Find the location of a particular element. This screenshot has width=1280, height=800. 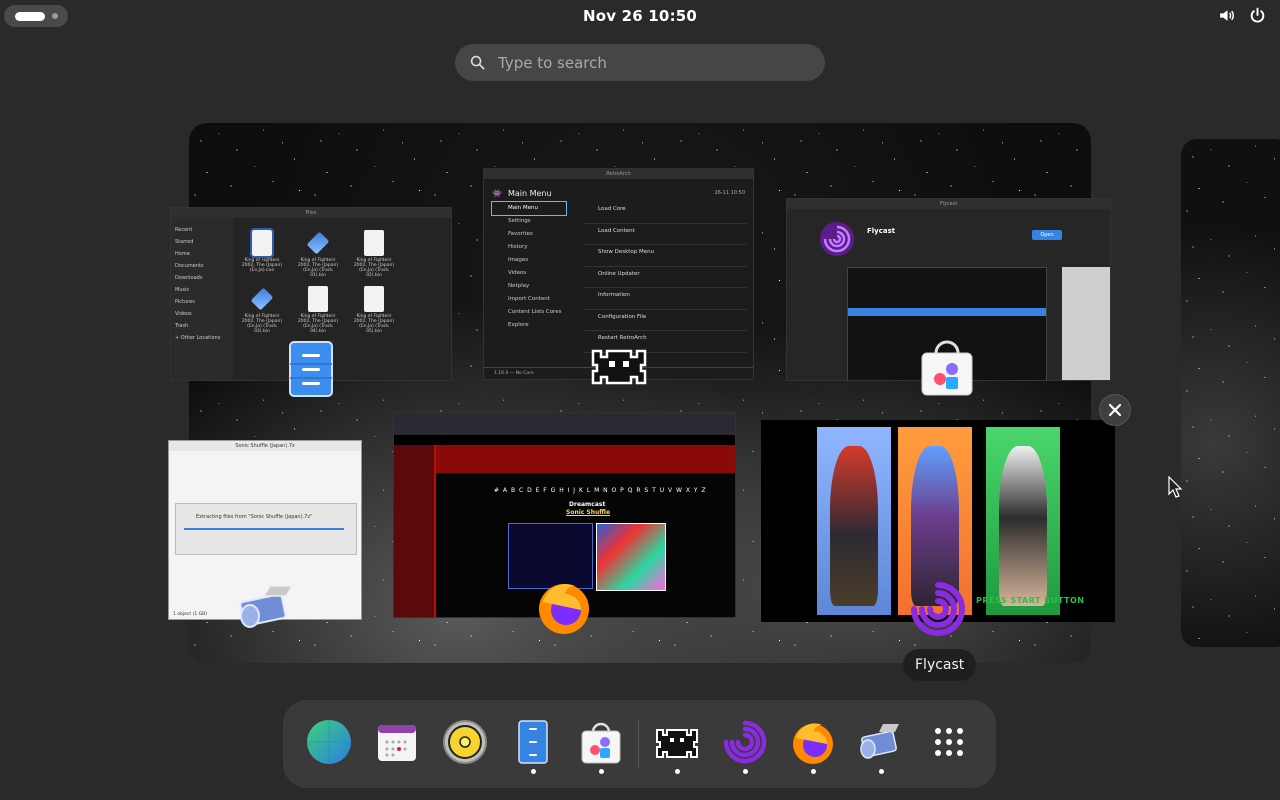

dock-file-roller is located at coordinates (881, 742).